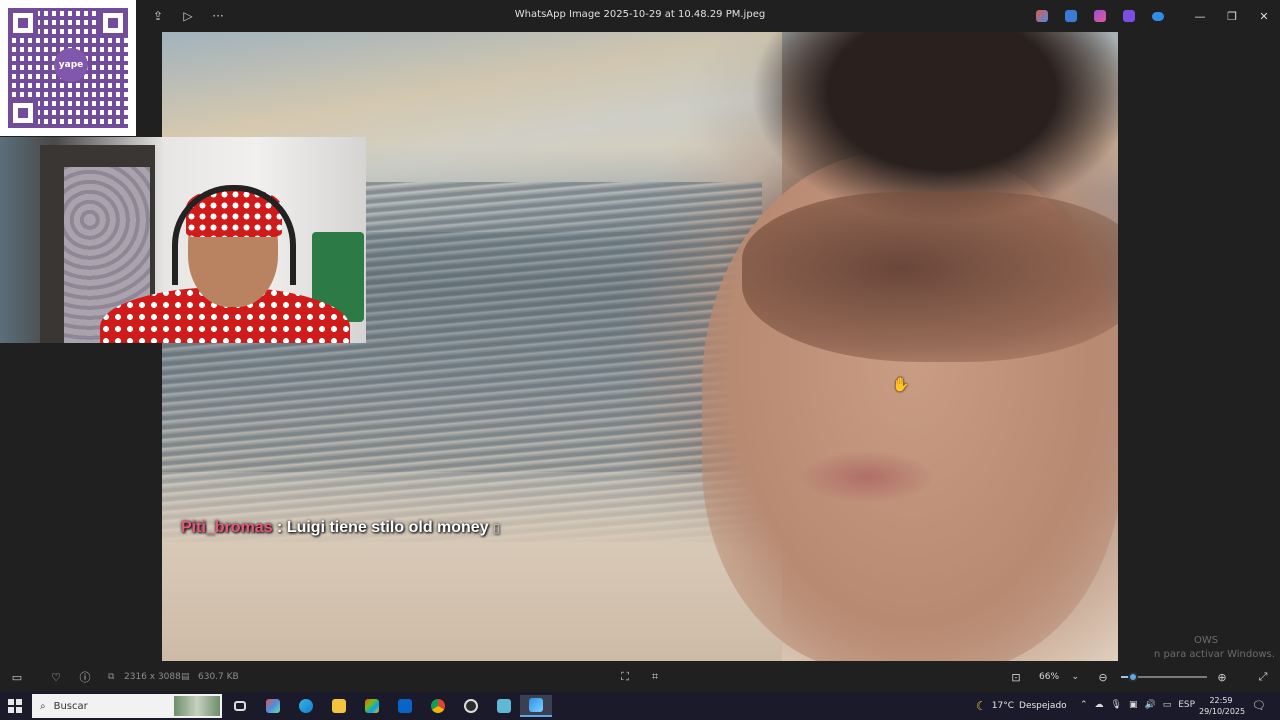 Image resolution: width=1280 pixels, height=720 pixels. I want to click on edge-icon, so click(306, 706).